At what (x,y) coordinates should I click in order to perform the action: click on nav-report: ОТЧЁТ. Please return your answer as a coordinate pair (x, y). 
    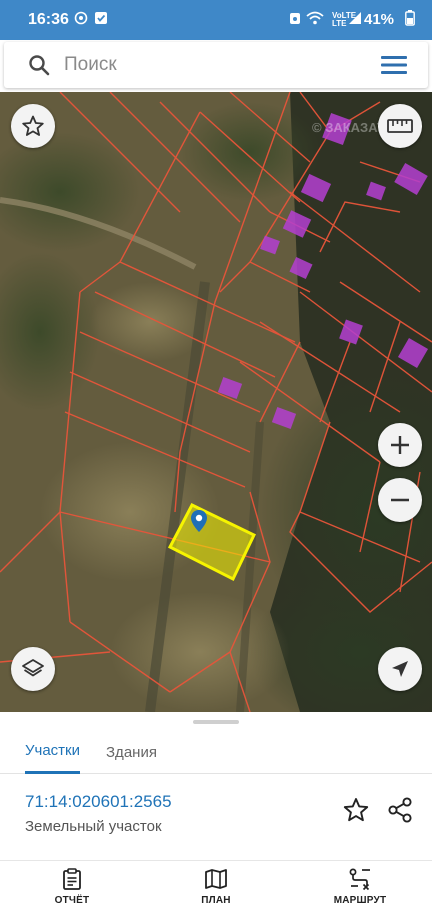
    Looking at the image, I should click on (72, 885).